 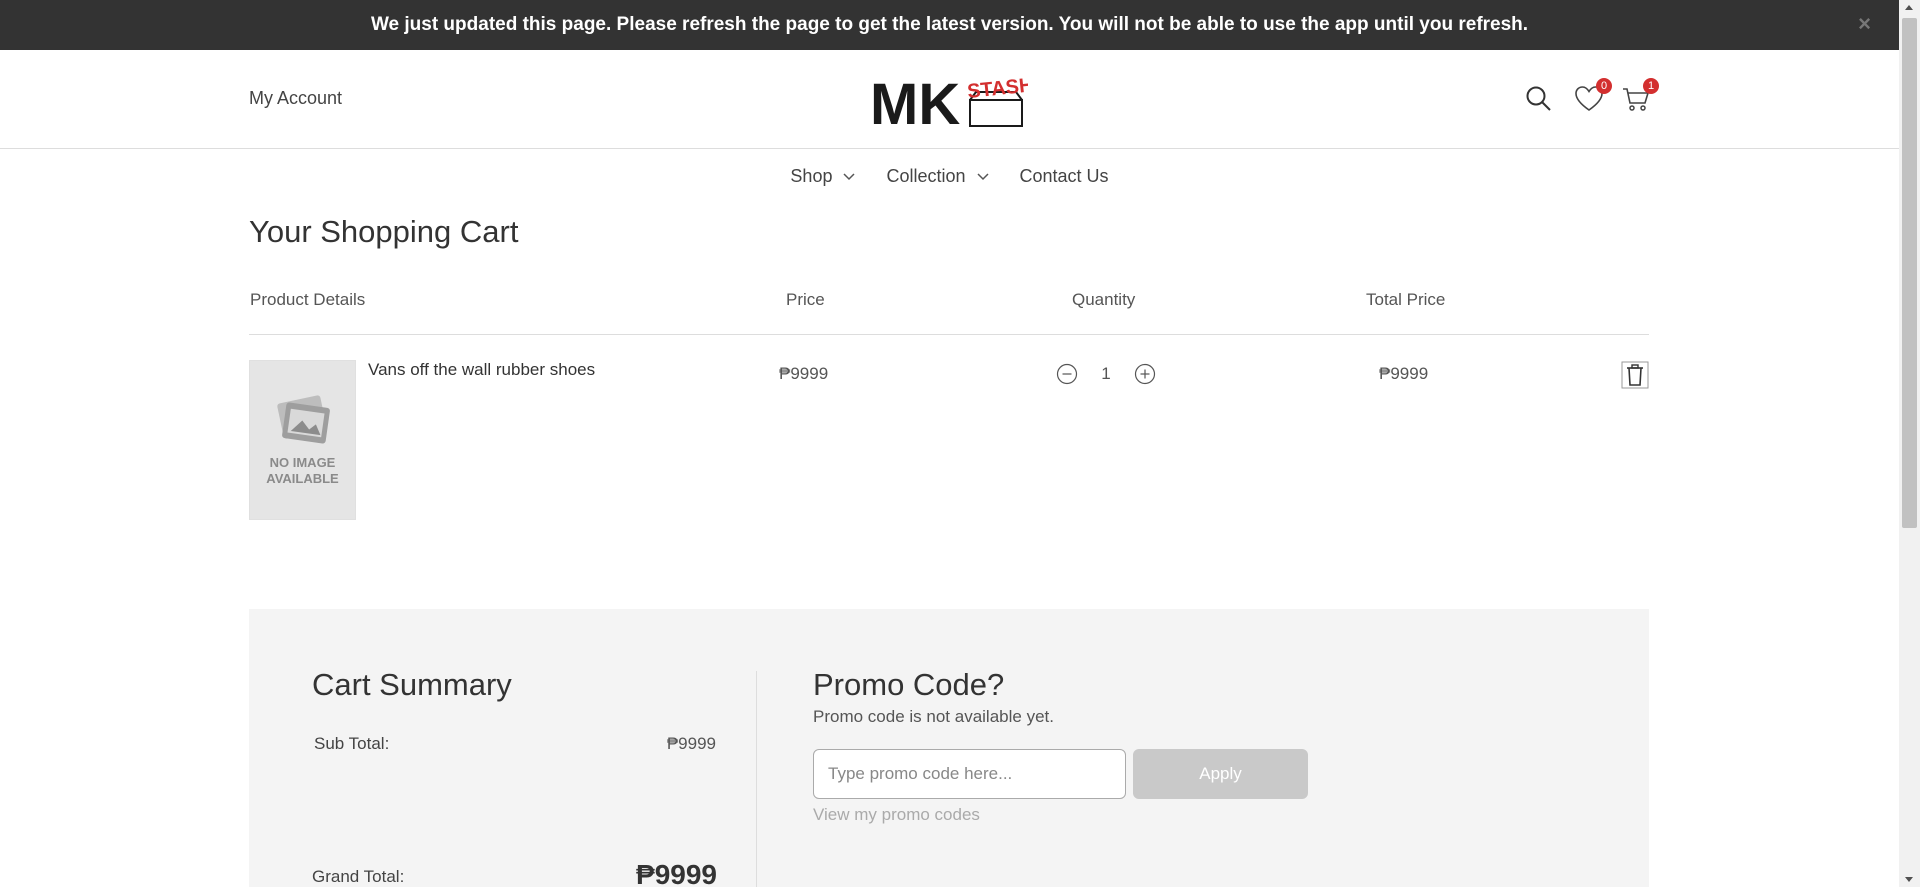 What do you see at coordinates (1909, 879) in the screenshot?
I see `scroll-down-icon` at bounding box center [1909, 879].